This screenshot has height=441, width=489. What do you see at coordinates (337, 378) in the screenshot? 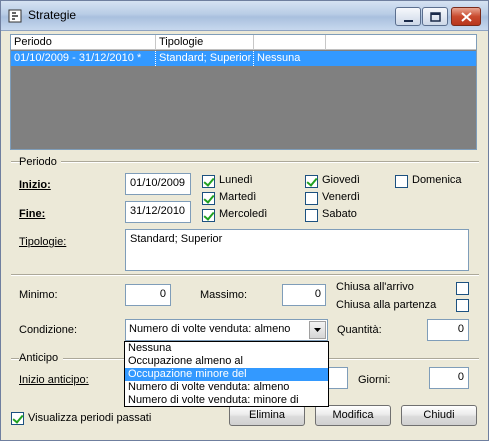
I see `inizio-anticipo-field` at bounding box center [337, 378].